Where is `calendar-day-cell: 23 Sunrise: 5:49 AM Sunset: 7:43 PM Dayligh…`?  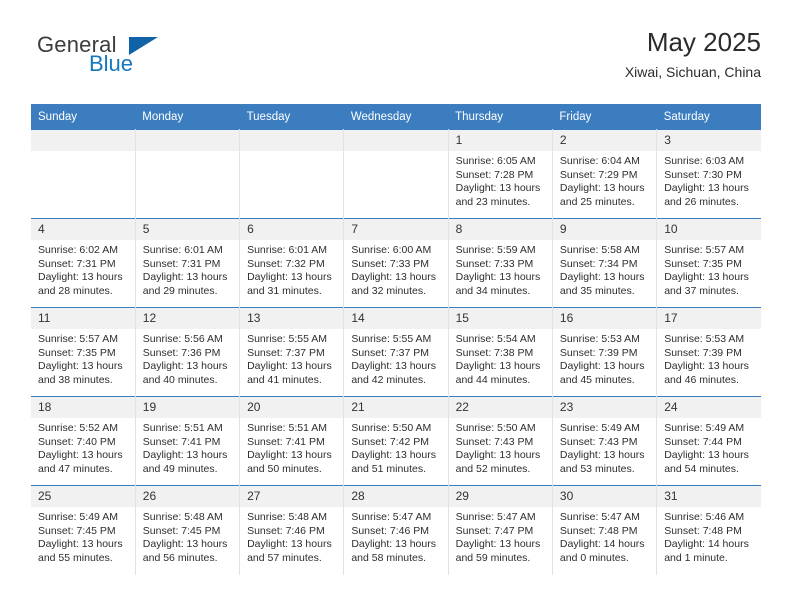 calendar-day-cell: 23 Sunrise: 5:49 AM Sunset: 7:43 PM Dayligh… is located at coordinates (604, 441).